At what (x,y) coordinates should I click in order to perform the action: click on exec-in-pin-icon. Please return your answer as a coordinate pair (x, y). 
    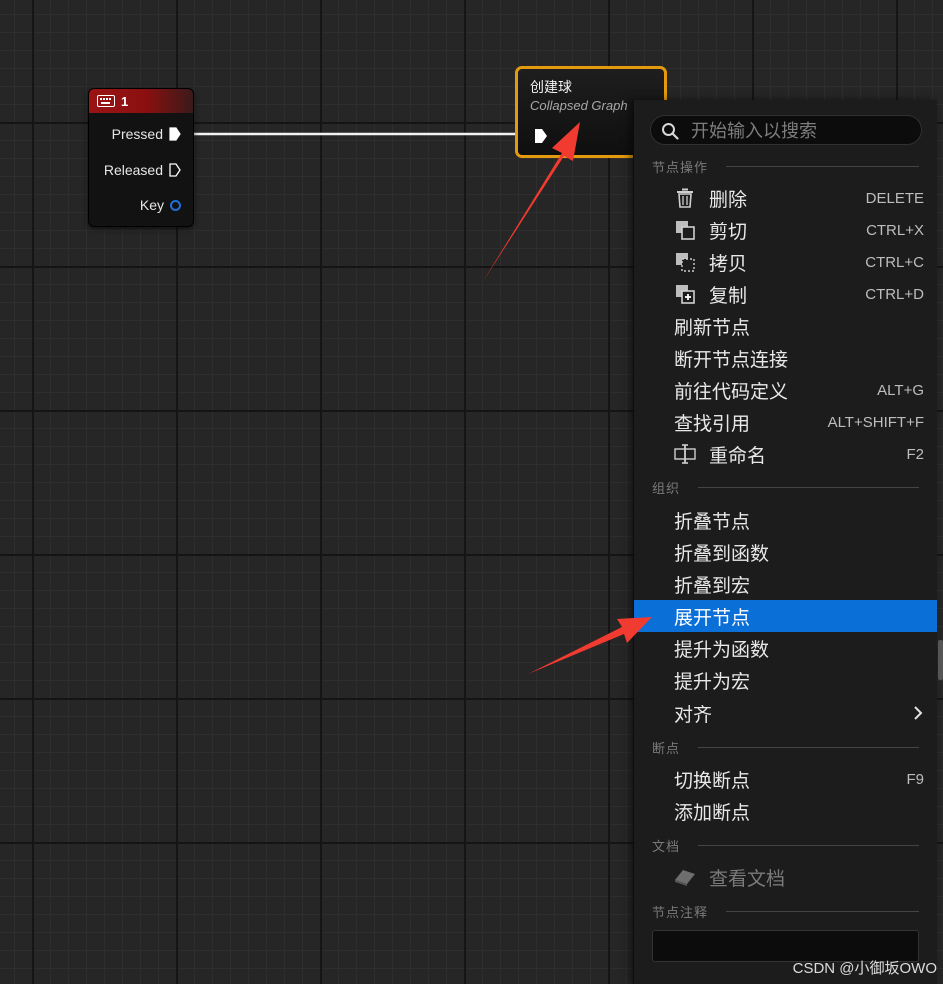
    Looking at the image, I should click on (541, 136).